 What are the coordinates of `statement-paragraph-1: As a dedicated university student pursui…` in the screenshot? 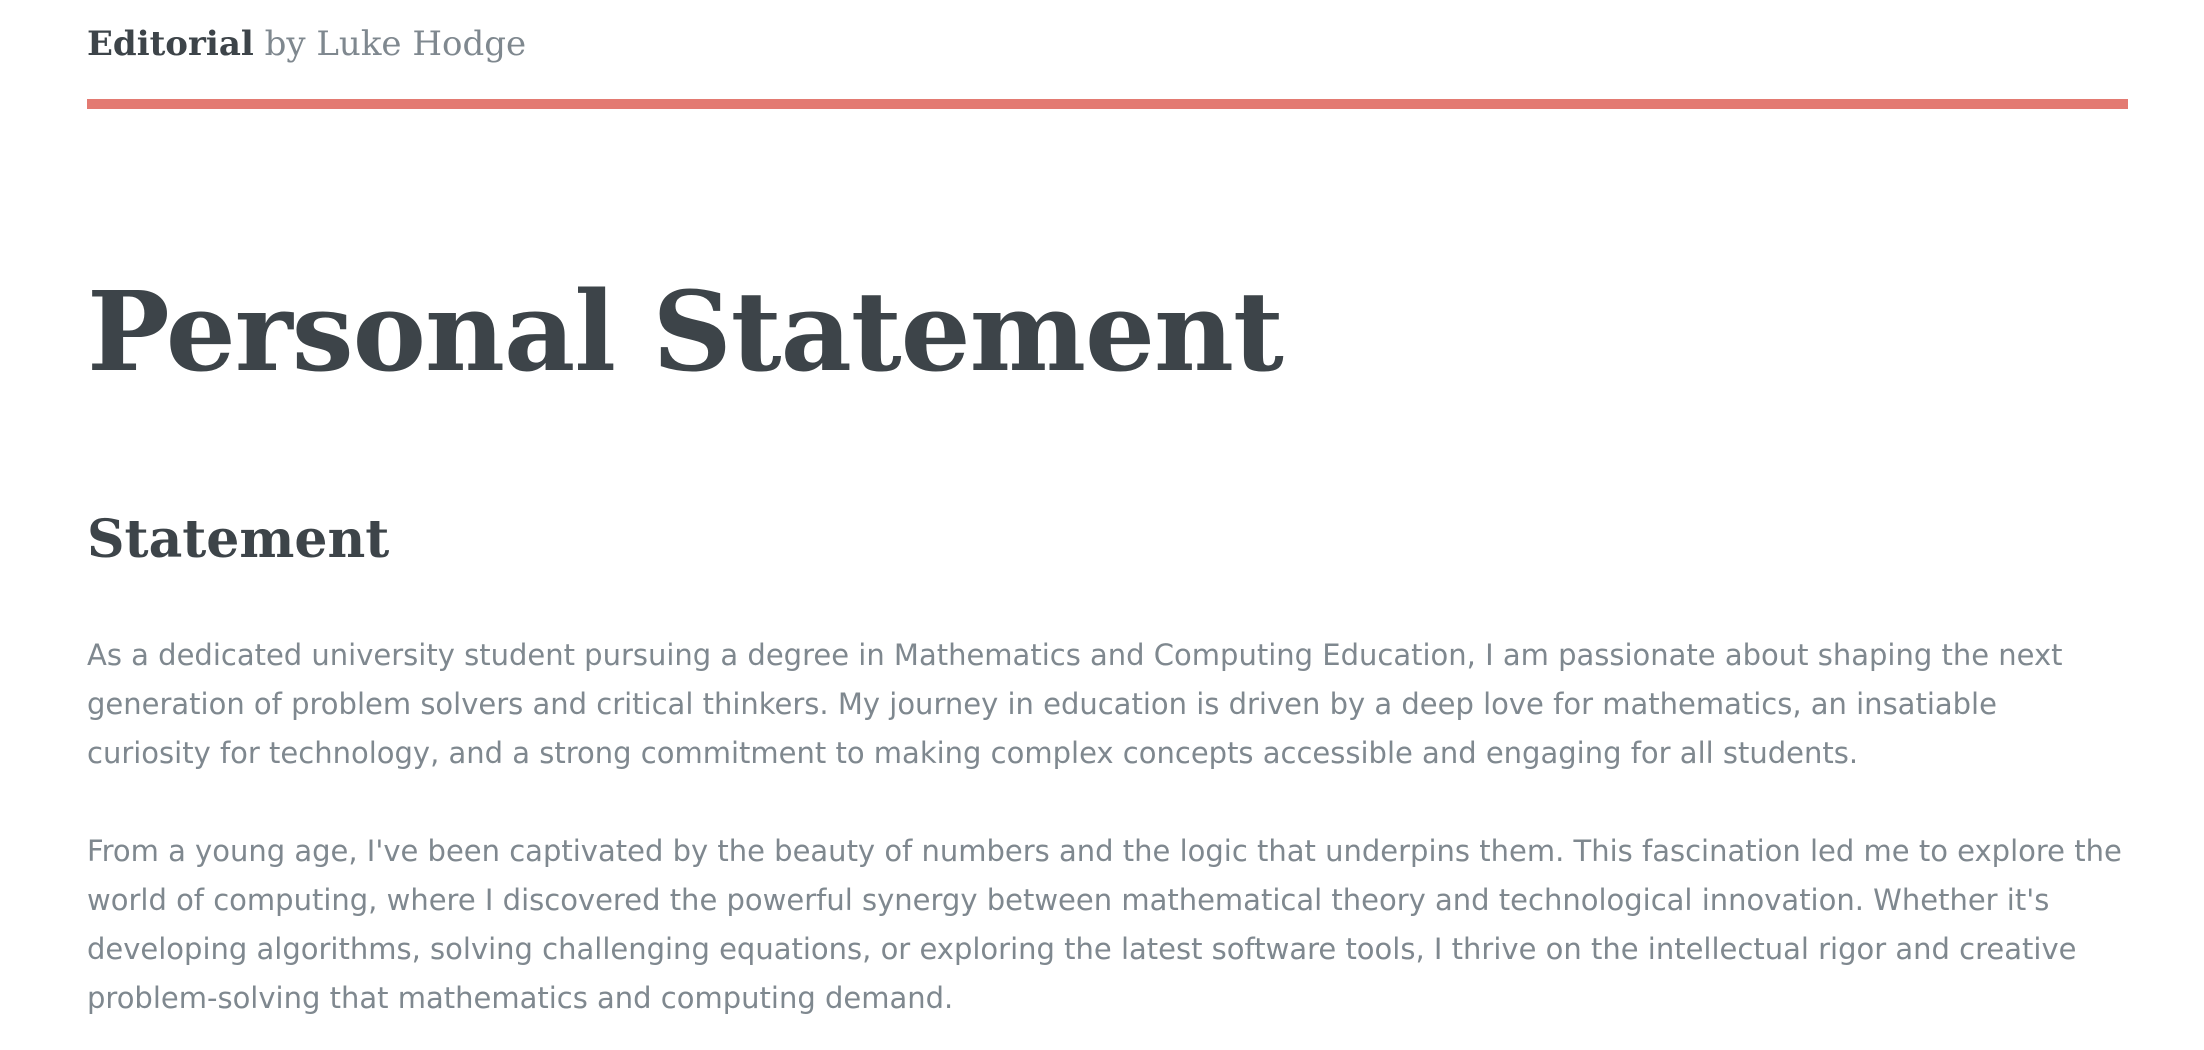 It's located at (1075, 704).